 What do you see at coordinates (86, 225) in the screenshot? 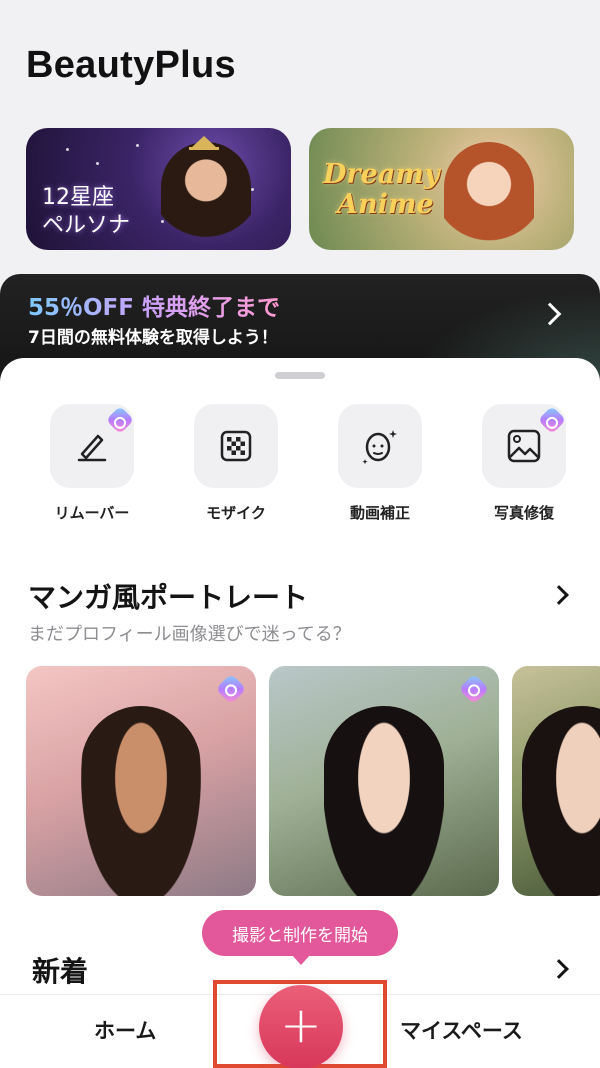
I see `banner-title-line: ペルソナ` at bounding box center [86, 225].